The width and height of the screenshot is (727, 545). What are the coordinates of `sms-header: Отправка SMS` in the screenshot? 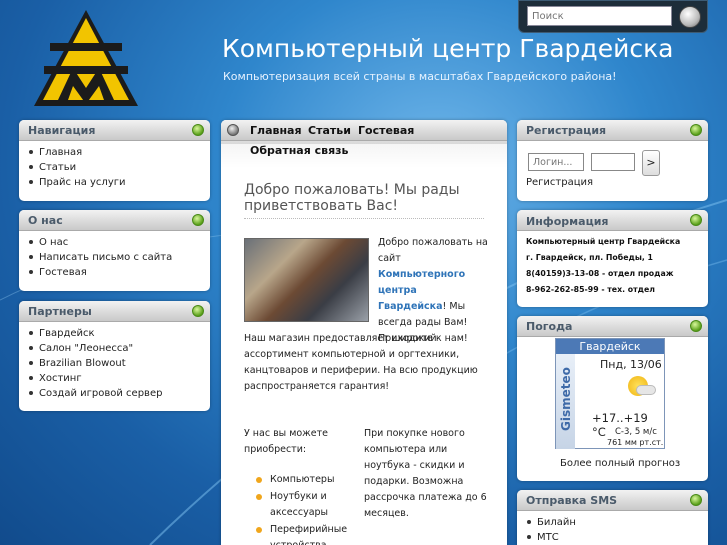 It's located at (612, 500).